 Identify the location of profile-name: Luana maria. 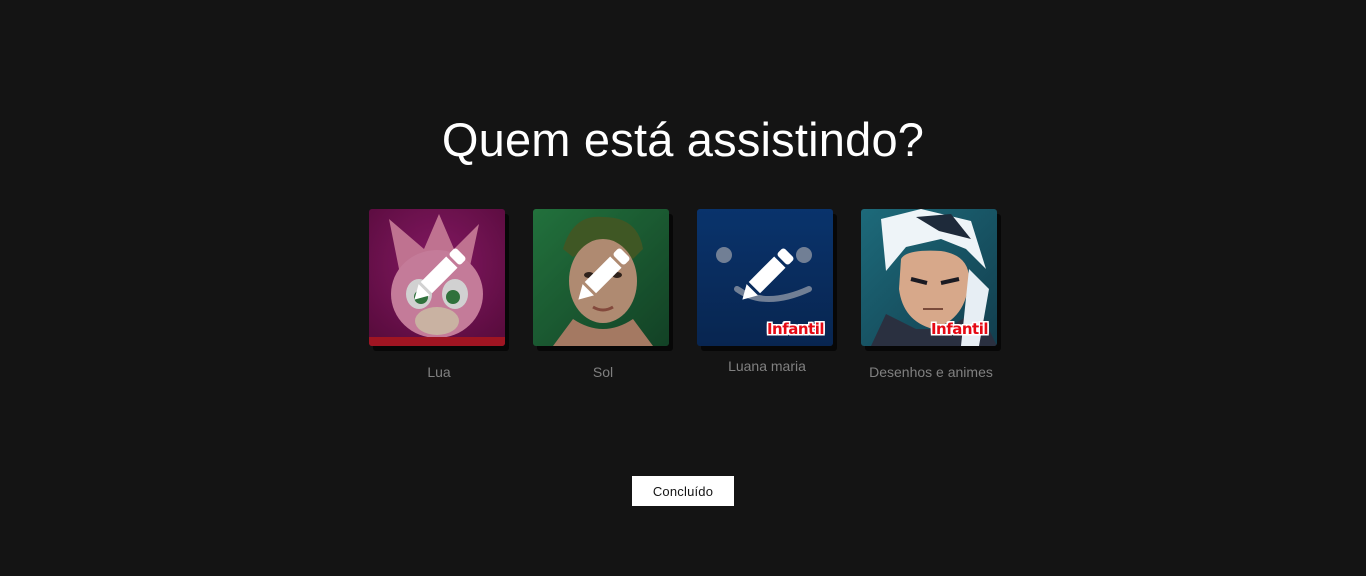
(767, 366).